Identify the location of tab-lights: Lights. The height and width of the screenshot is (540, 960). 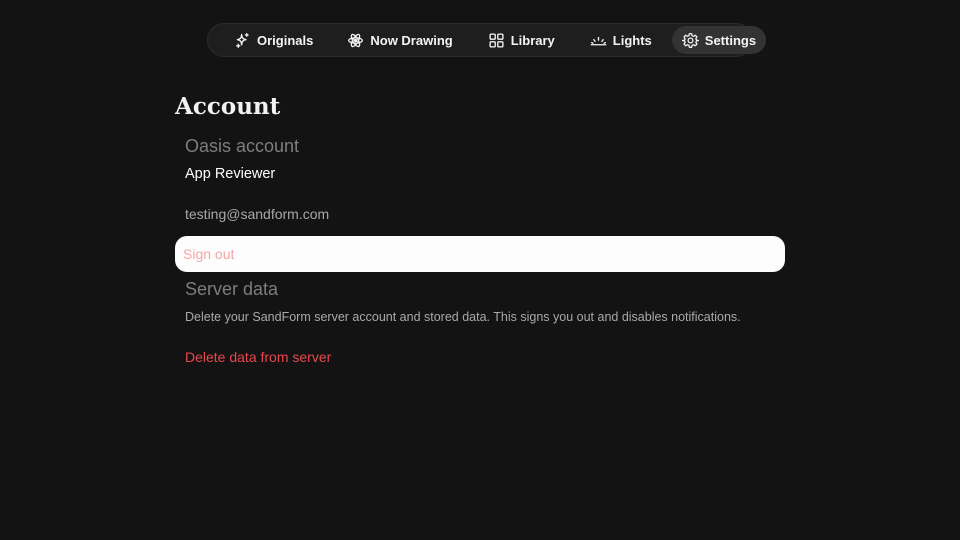
(621, 40).